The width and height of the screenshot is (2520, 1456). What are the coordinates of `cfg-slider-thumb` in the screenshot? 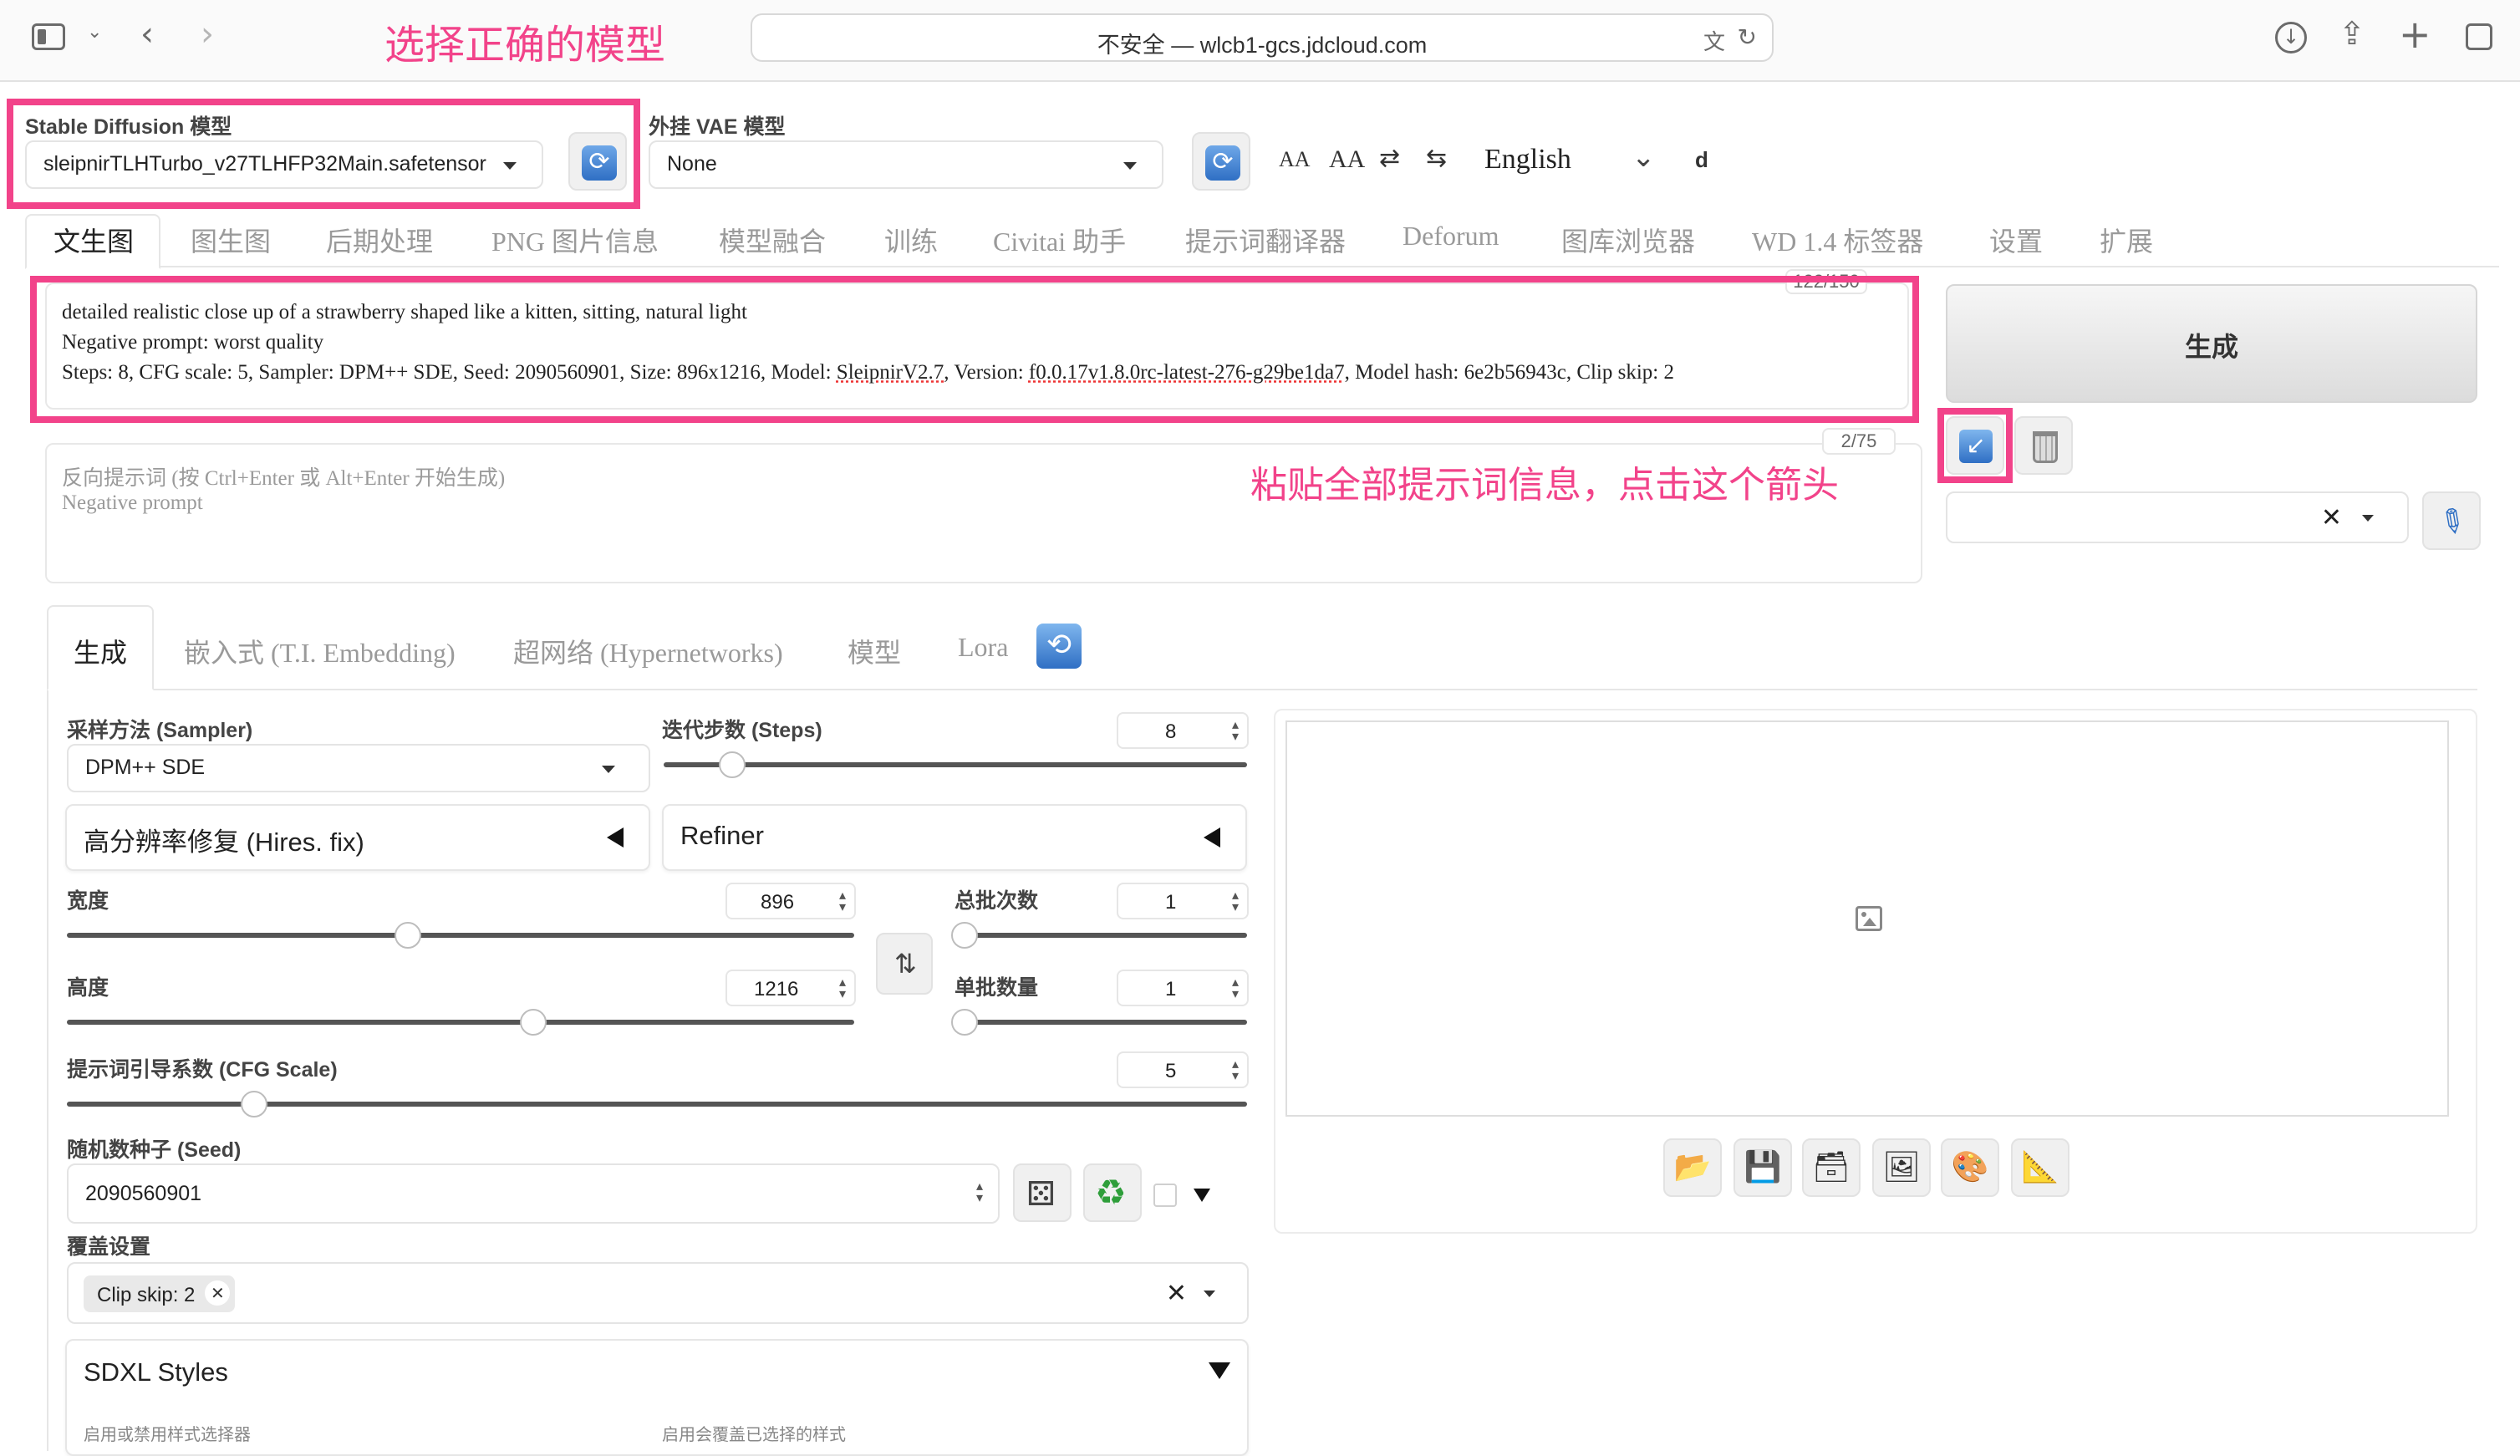 It's located at (253, 1104).